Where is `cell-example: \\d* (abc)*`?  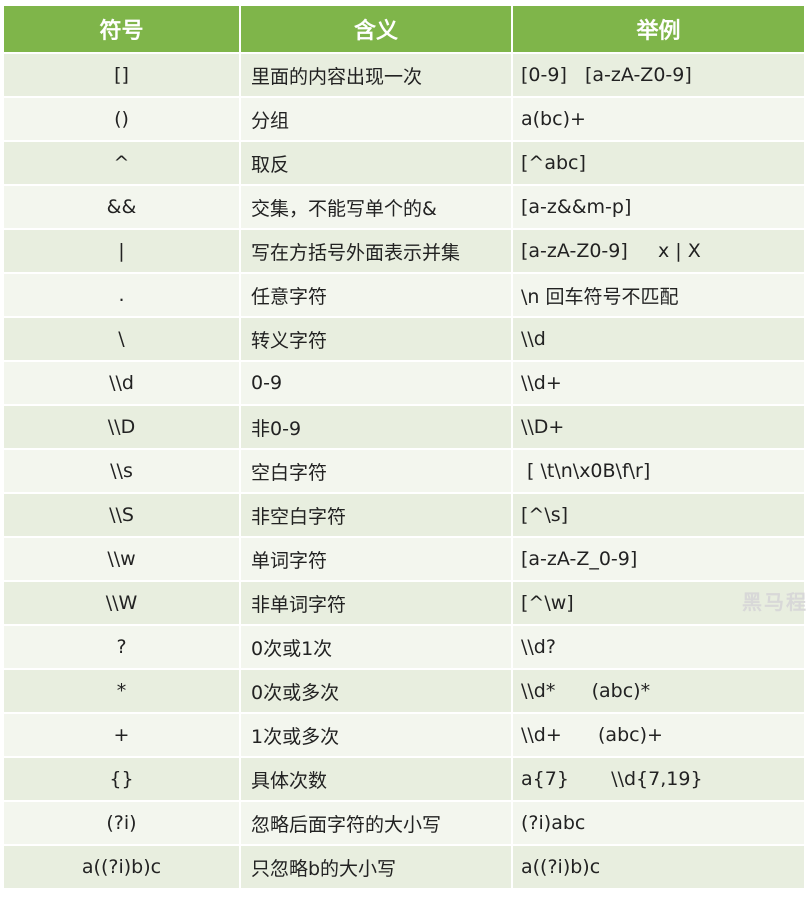
cell-example: \\d* (abc)* is located at coordinates (658, 690).